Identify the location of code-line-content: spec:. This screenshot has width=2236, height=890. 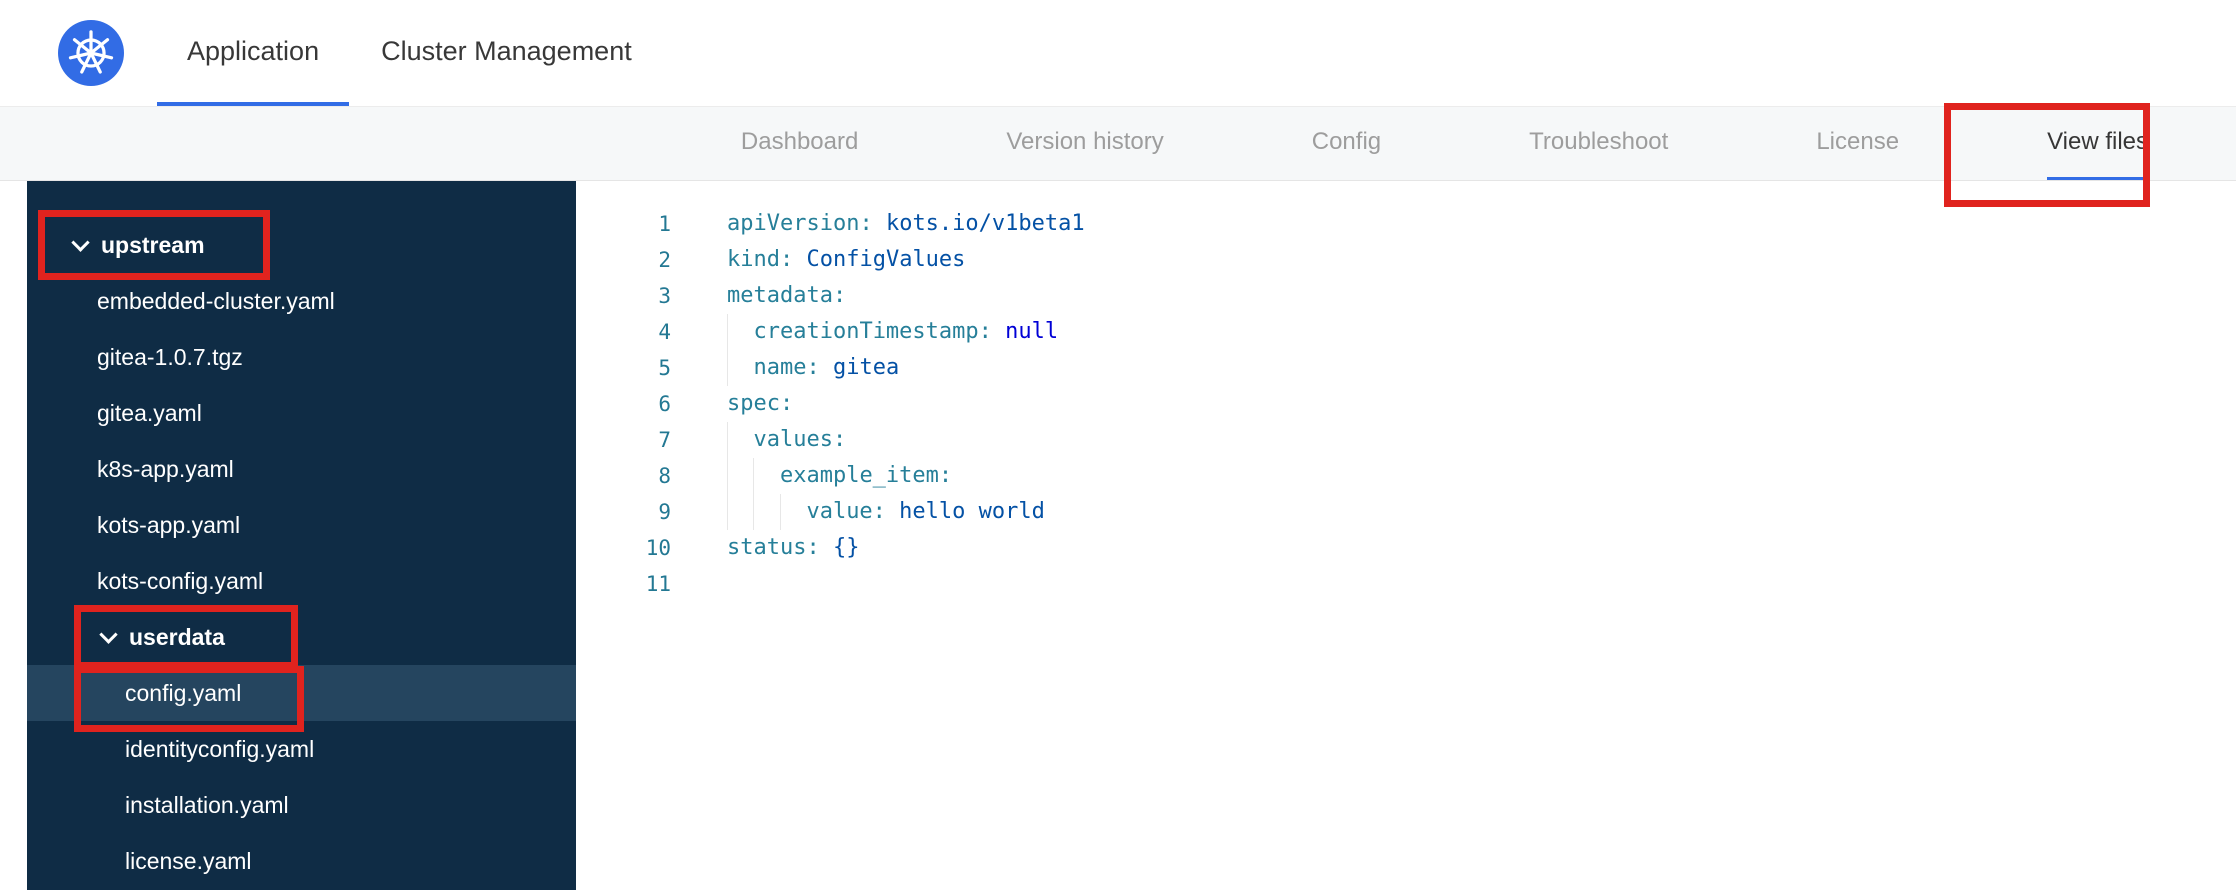
(732, 404).